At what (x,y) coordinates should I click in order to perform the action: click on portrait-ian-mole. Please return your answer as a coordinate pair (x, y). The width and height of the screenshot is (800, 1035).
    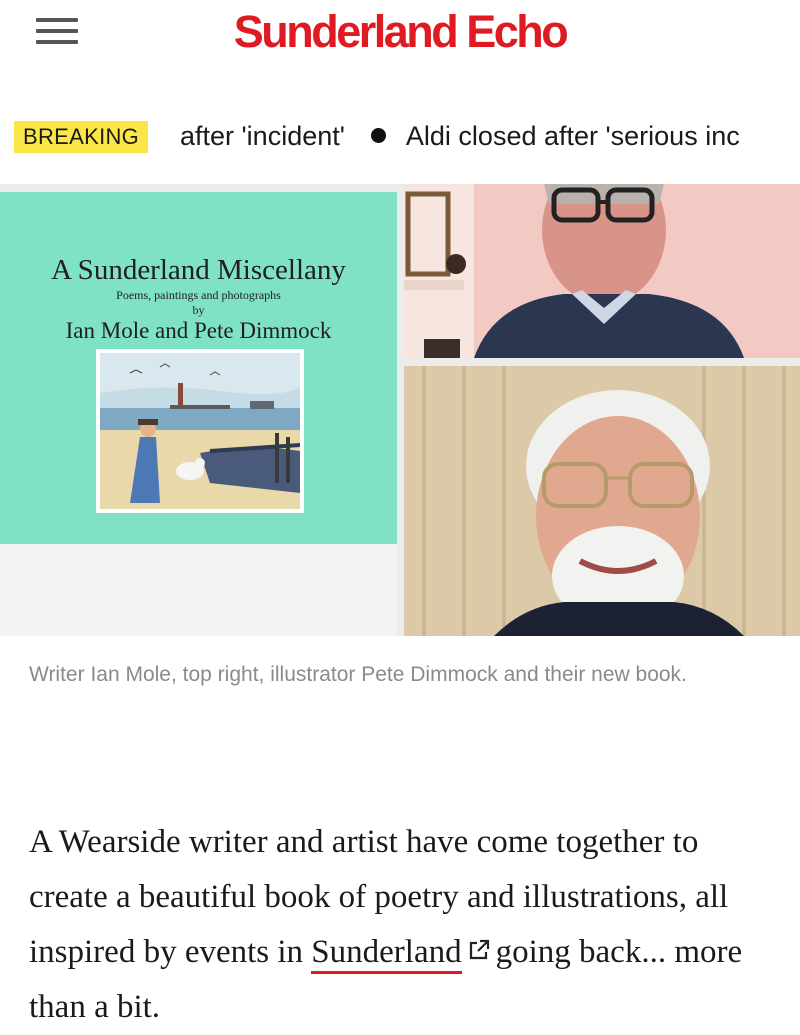
    Looking at the image, I should click on (602, 271).